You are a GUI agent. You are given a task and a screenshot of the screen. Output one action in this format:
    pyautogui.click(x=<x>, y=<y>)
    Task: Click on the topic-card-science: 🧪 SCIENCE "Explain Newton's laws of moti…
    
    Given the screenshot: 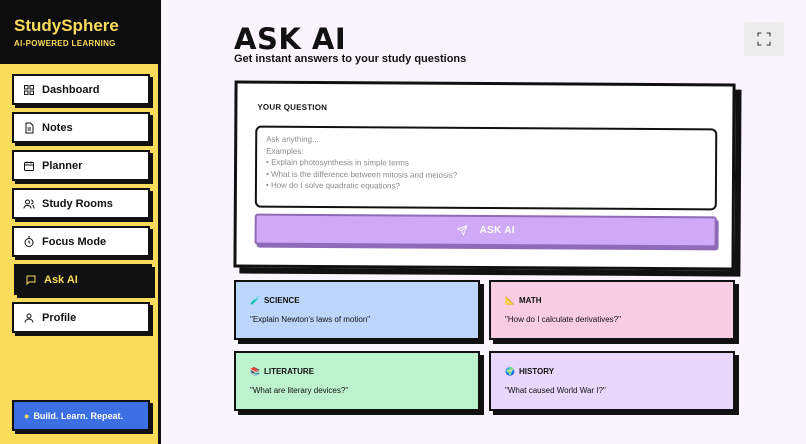 What is the action you would take?
    pyautogui.click(x=357, y=310)
    